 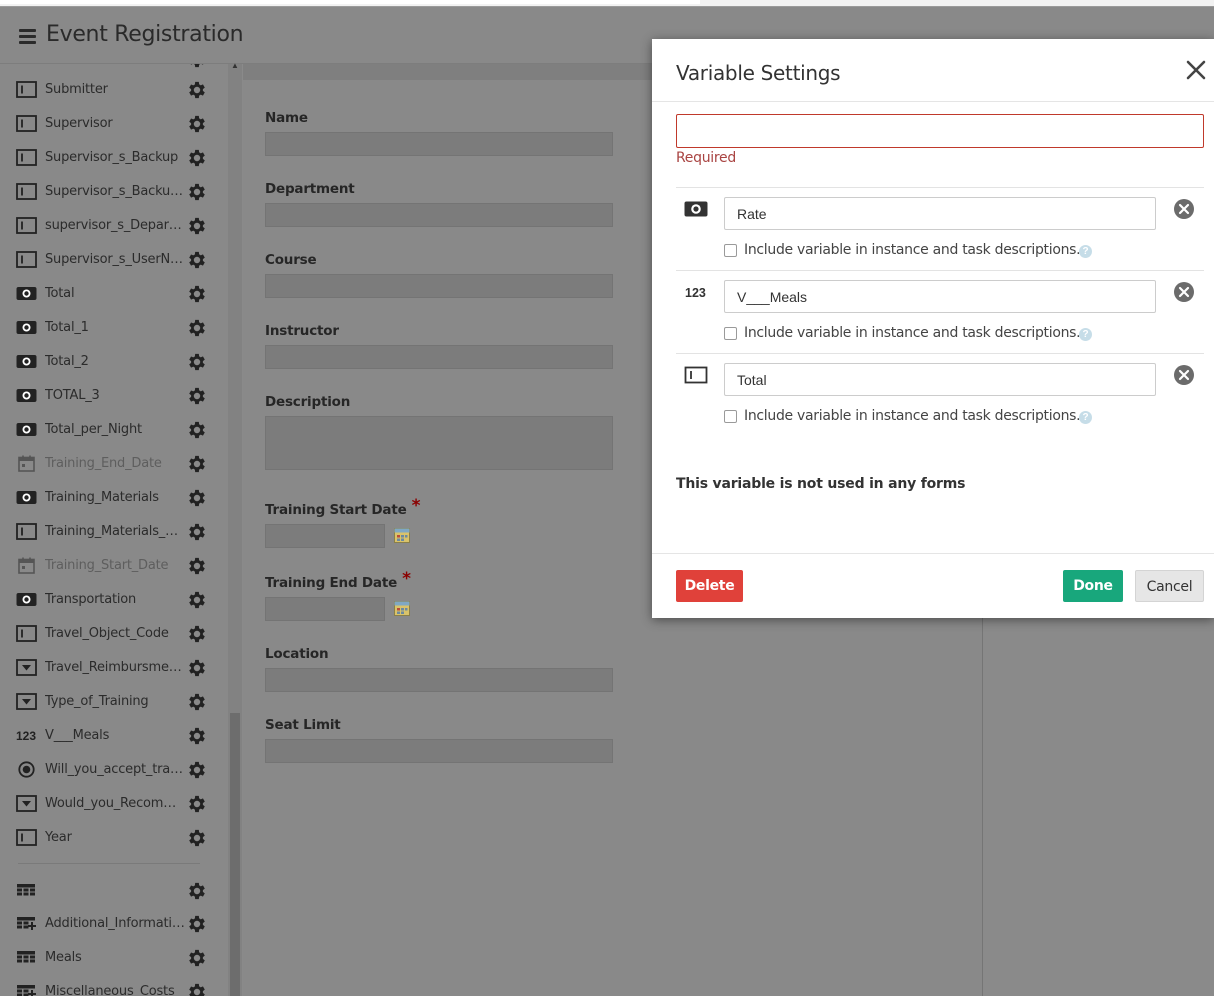 What do you see at coordinates (114, 158) in the screenshot?
I see `sidebar-variable-item: Supervisor_s_Backup` at bounding box center [114, 158].